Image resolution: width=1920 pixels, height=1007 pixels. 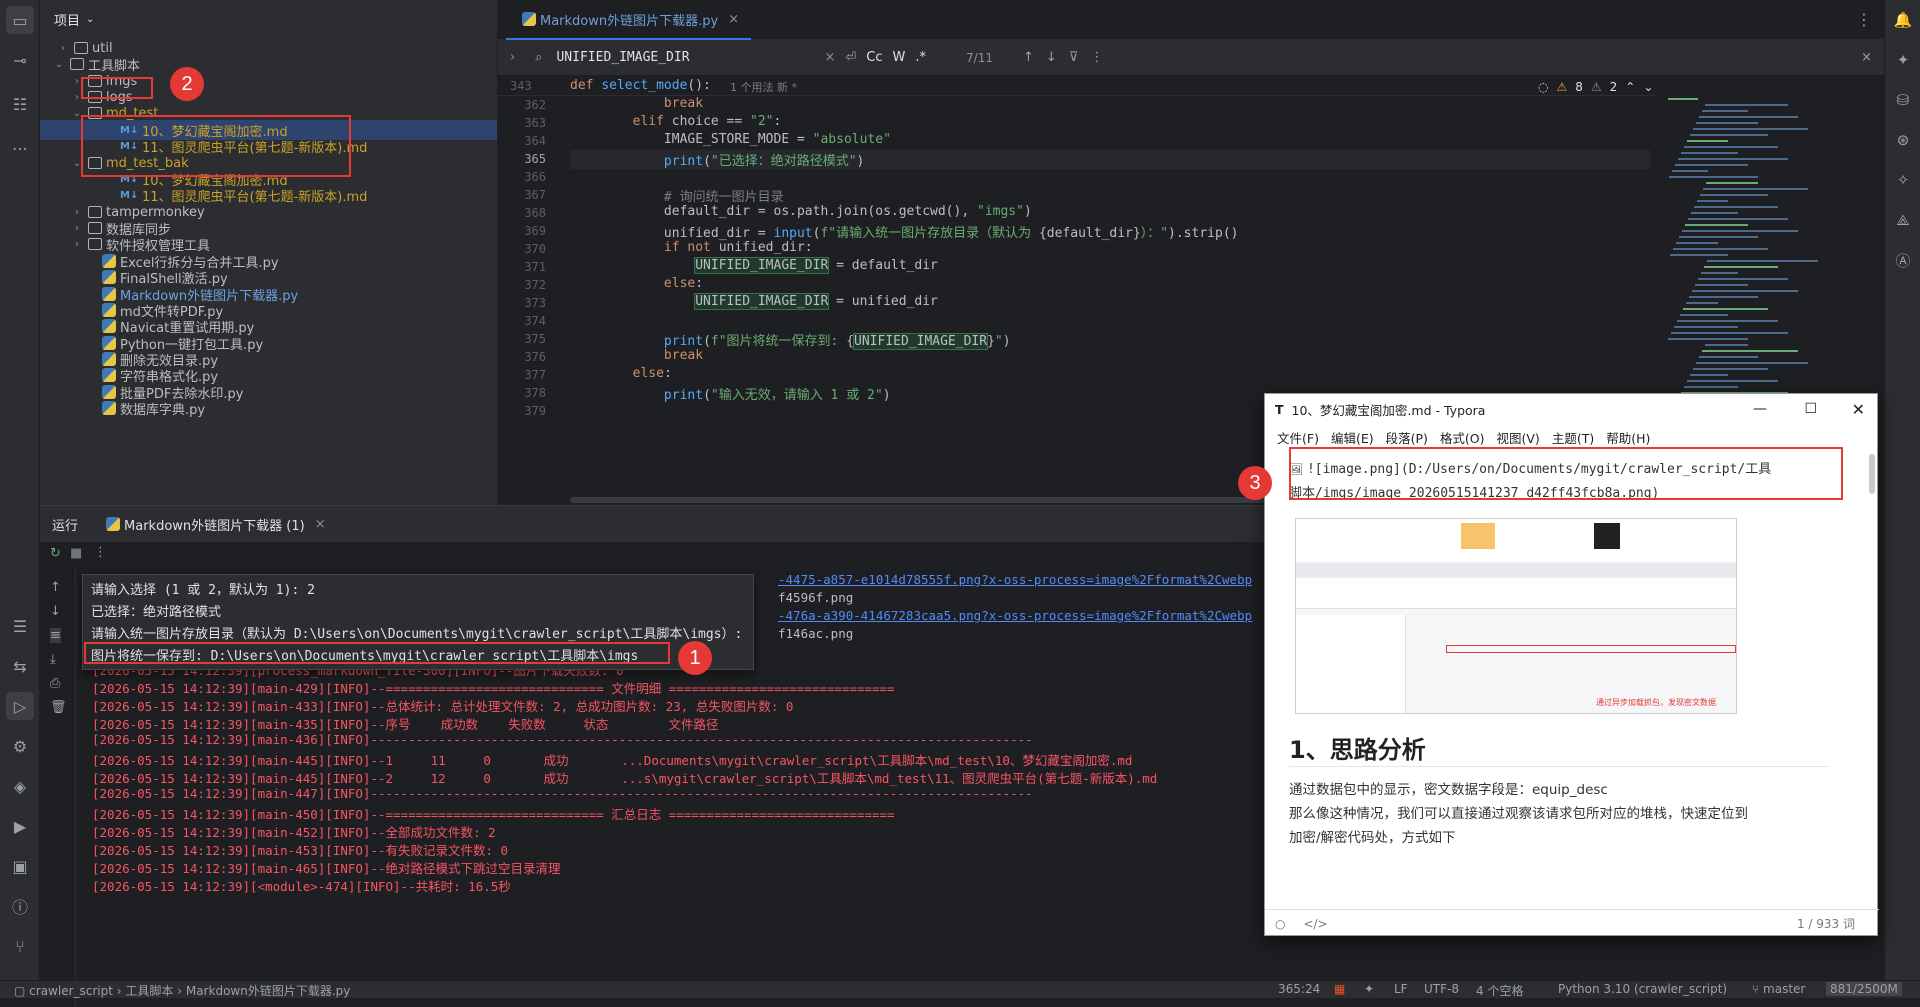 I want to click on breadcrumb-item: Markdown外链图片下载器.py, so click(x=268, y=991).